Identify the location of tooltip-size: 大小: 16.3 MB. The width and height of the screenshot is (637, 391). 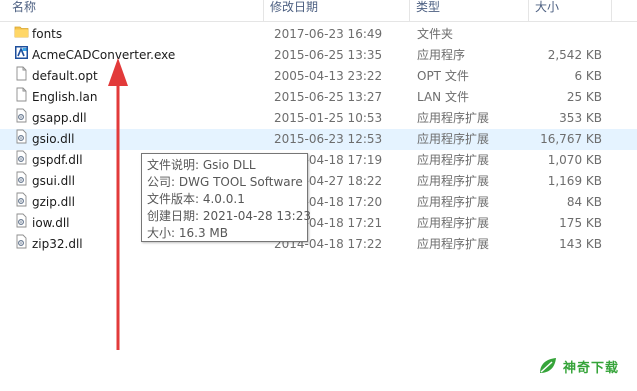
(187, 233).